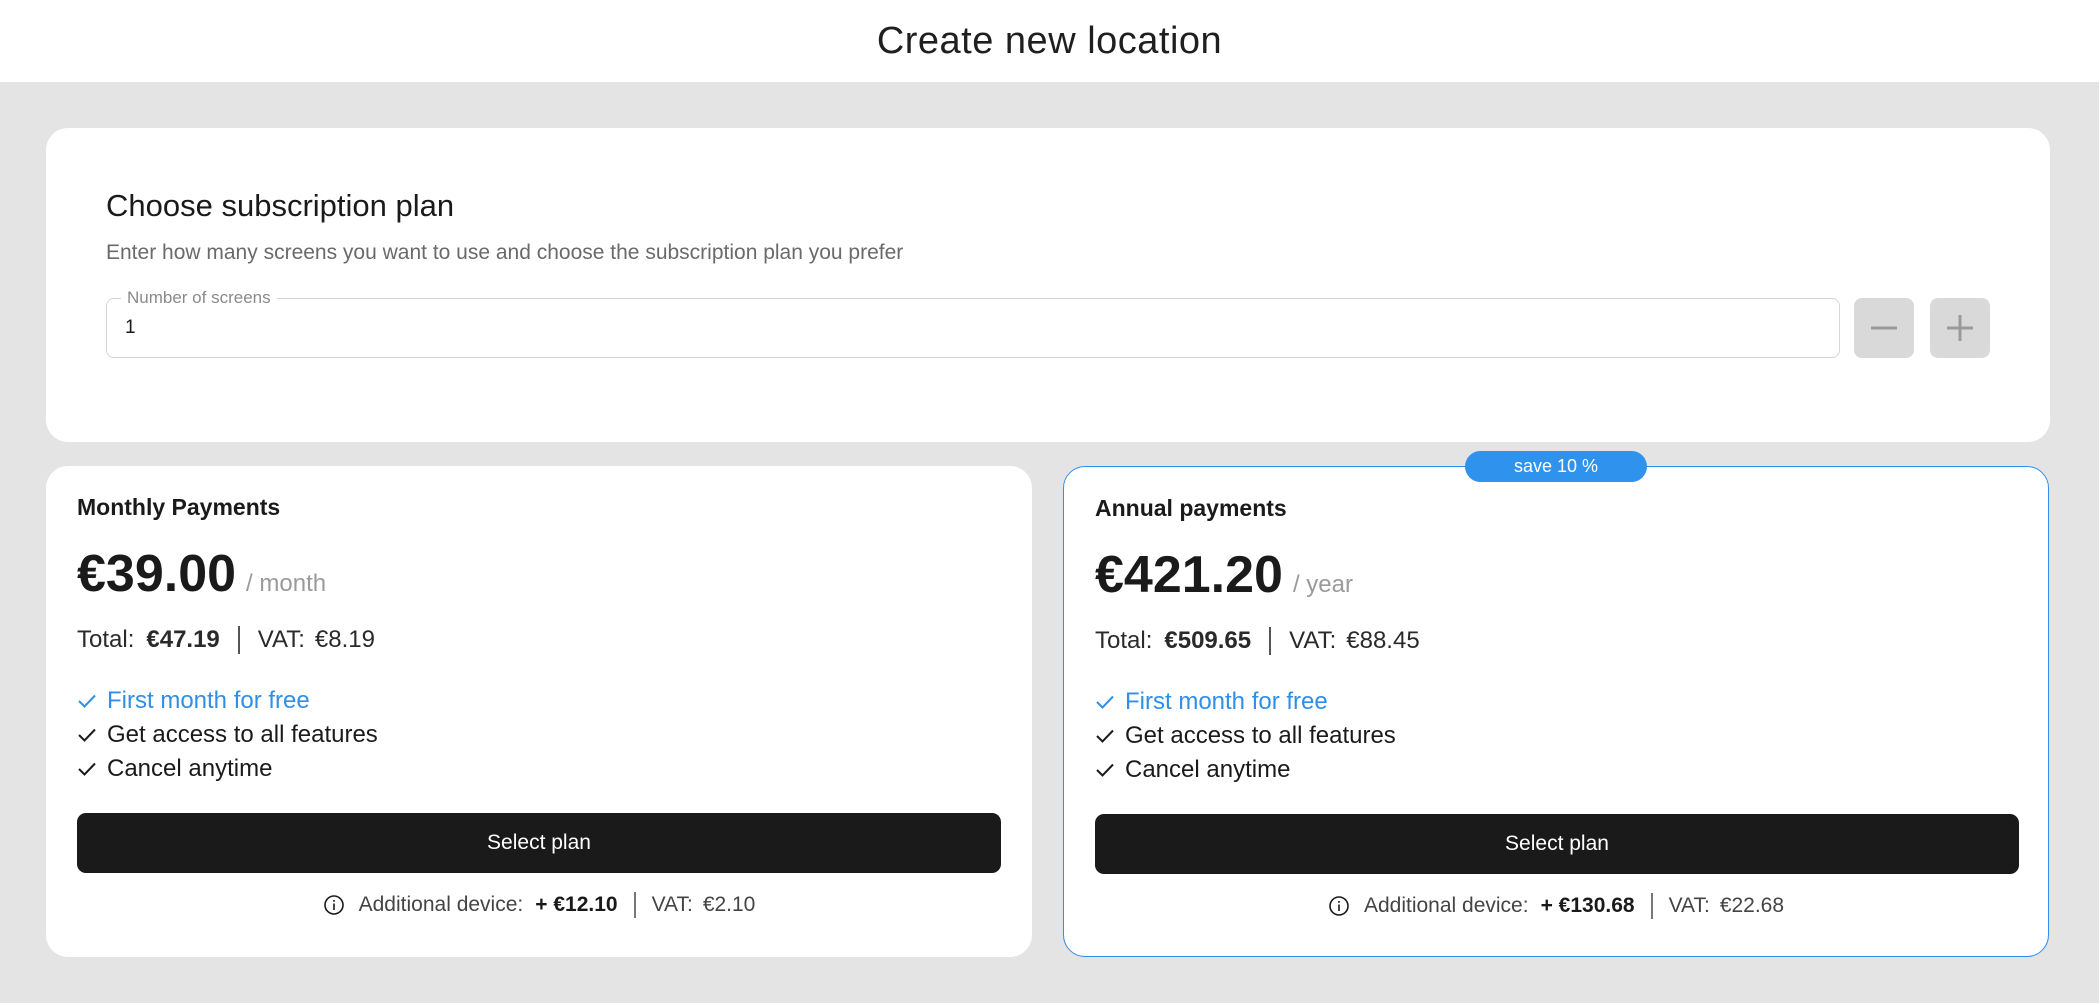  Describe the element at coordinates (286, 583) in the screenshot. I see `plan-period: / month` at that location.